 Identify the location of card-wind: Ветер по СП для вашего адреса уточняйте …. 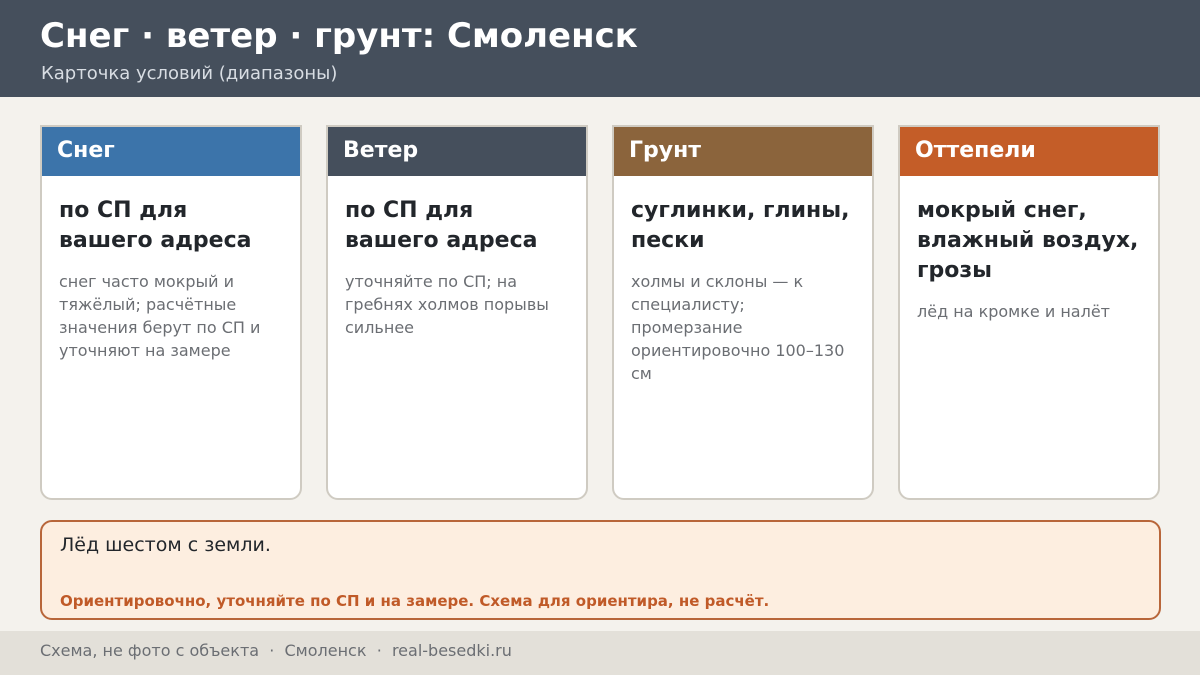
(457, 312).